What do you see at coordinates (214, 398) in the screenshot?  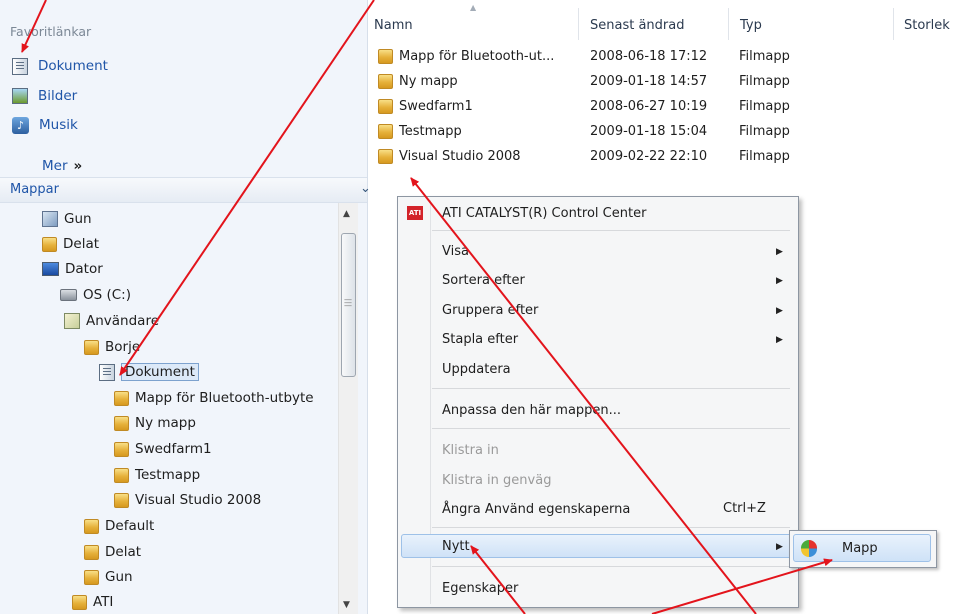 I see `tree-item-bluetooth: Mapp för Bluetooth-utbyte` at bounding box center [214, 398].